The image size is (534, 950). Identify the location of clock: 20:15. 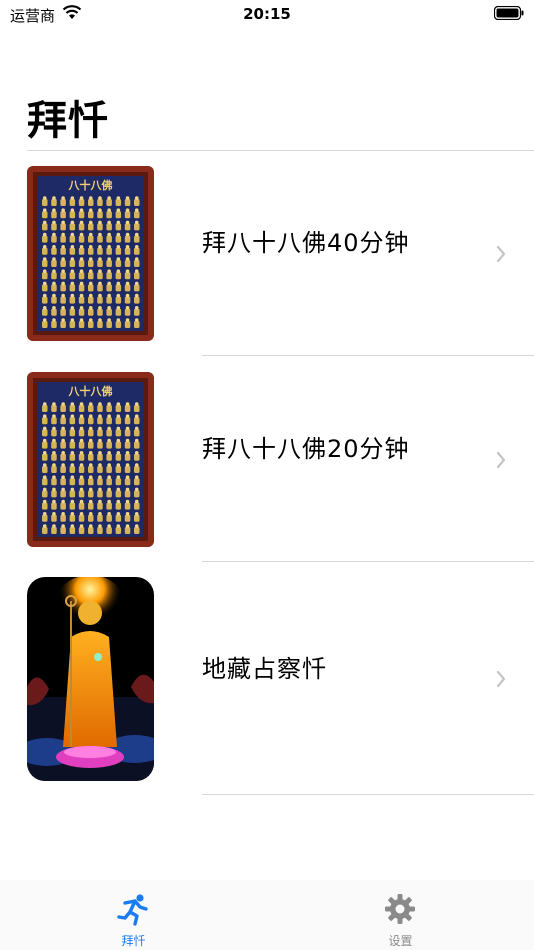
(267, 14).